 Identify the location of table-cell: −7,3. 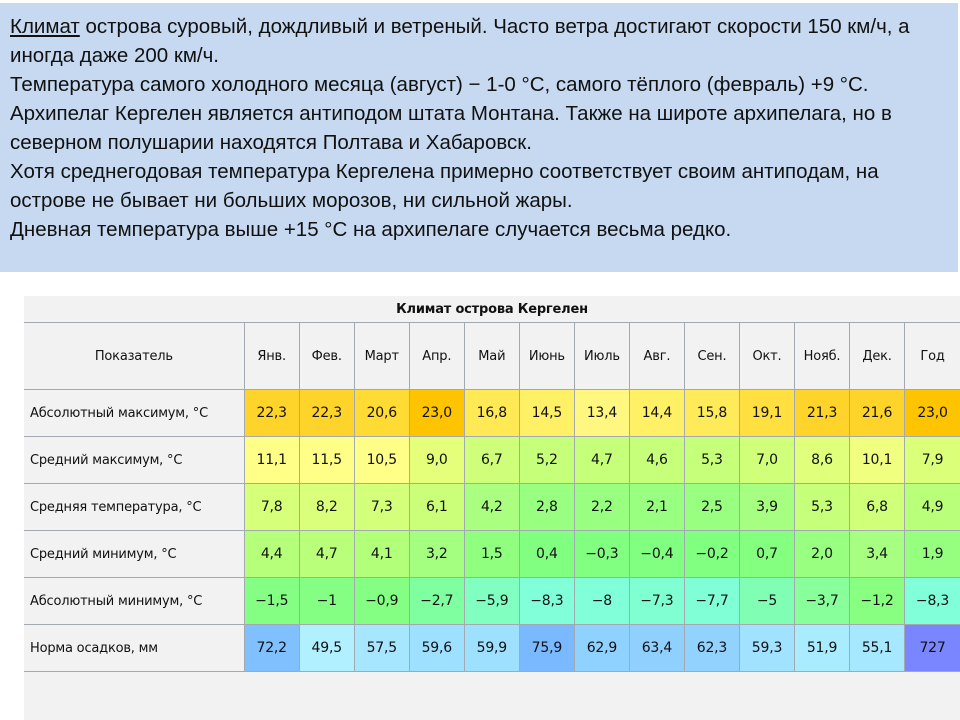
(656, 601).